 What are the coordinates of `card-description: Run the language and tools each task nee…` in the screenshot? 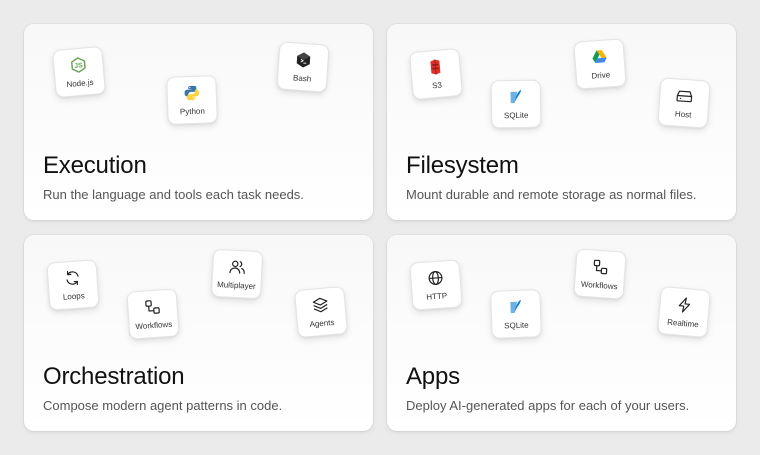 It's located at (173, 194).